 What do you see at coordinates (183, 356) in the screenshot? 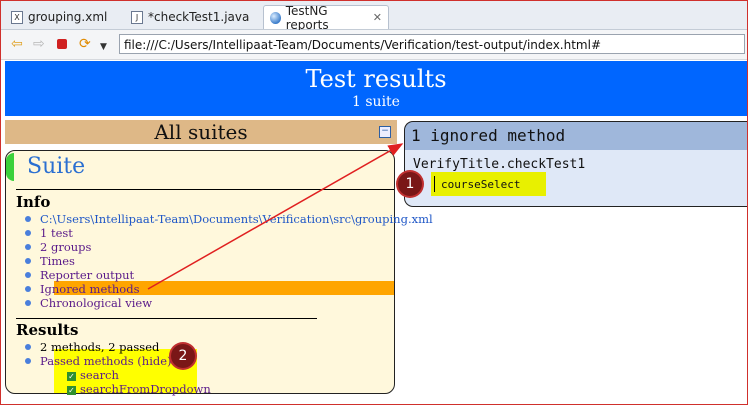
I see `annotation-badge-2: 2` at bounding box center [183, 356].